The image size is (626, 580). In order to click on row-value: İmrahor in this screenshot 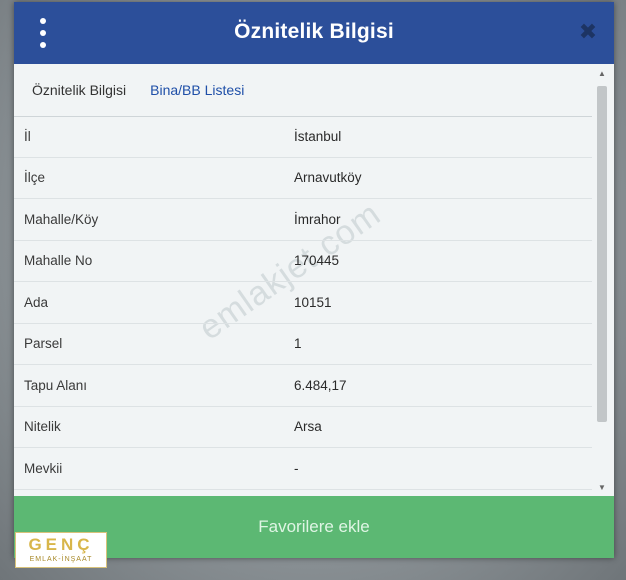, I will do `click(317, 219)`.